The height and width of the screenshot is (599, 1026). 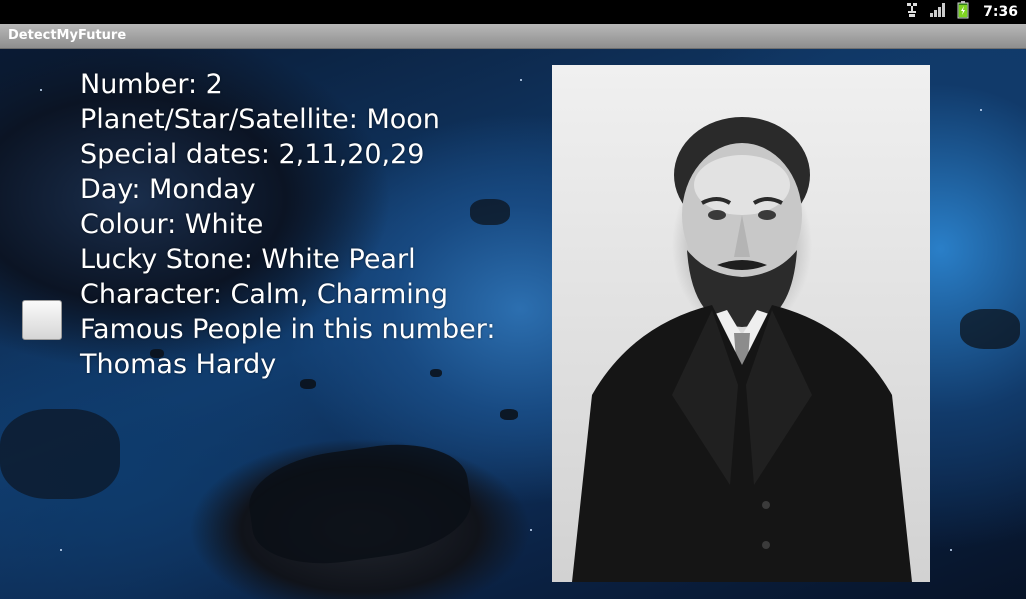 What do you see at coordinates (252, 154) in the screenshot?
I see `special-dates-line: Special dates: 2,11,20,29` at bounding box center [252, 154].